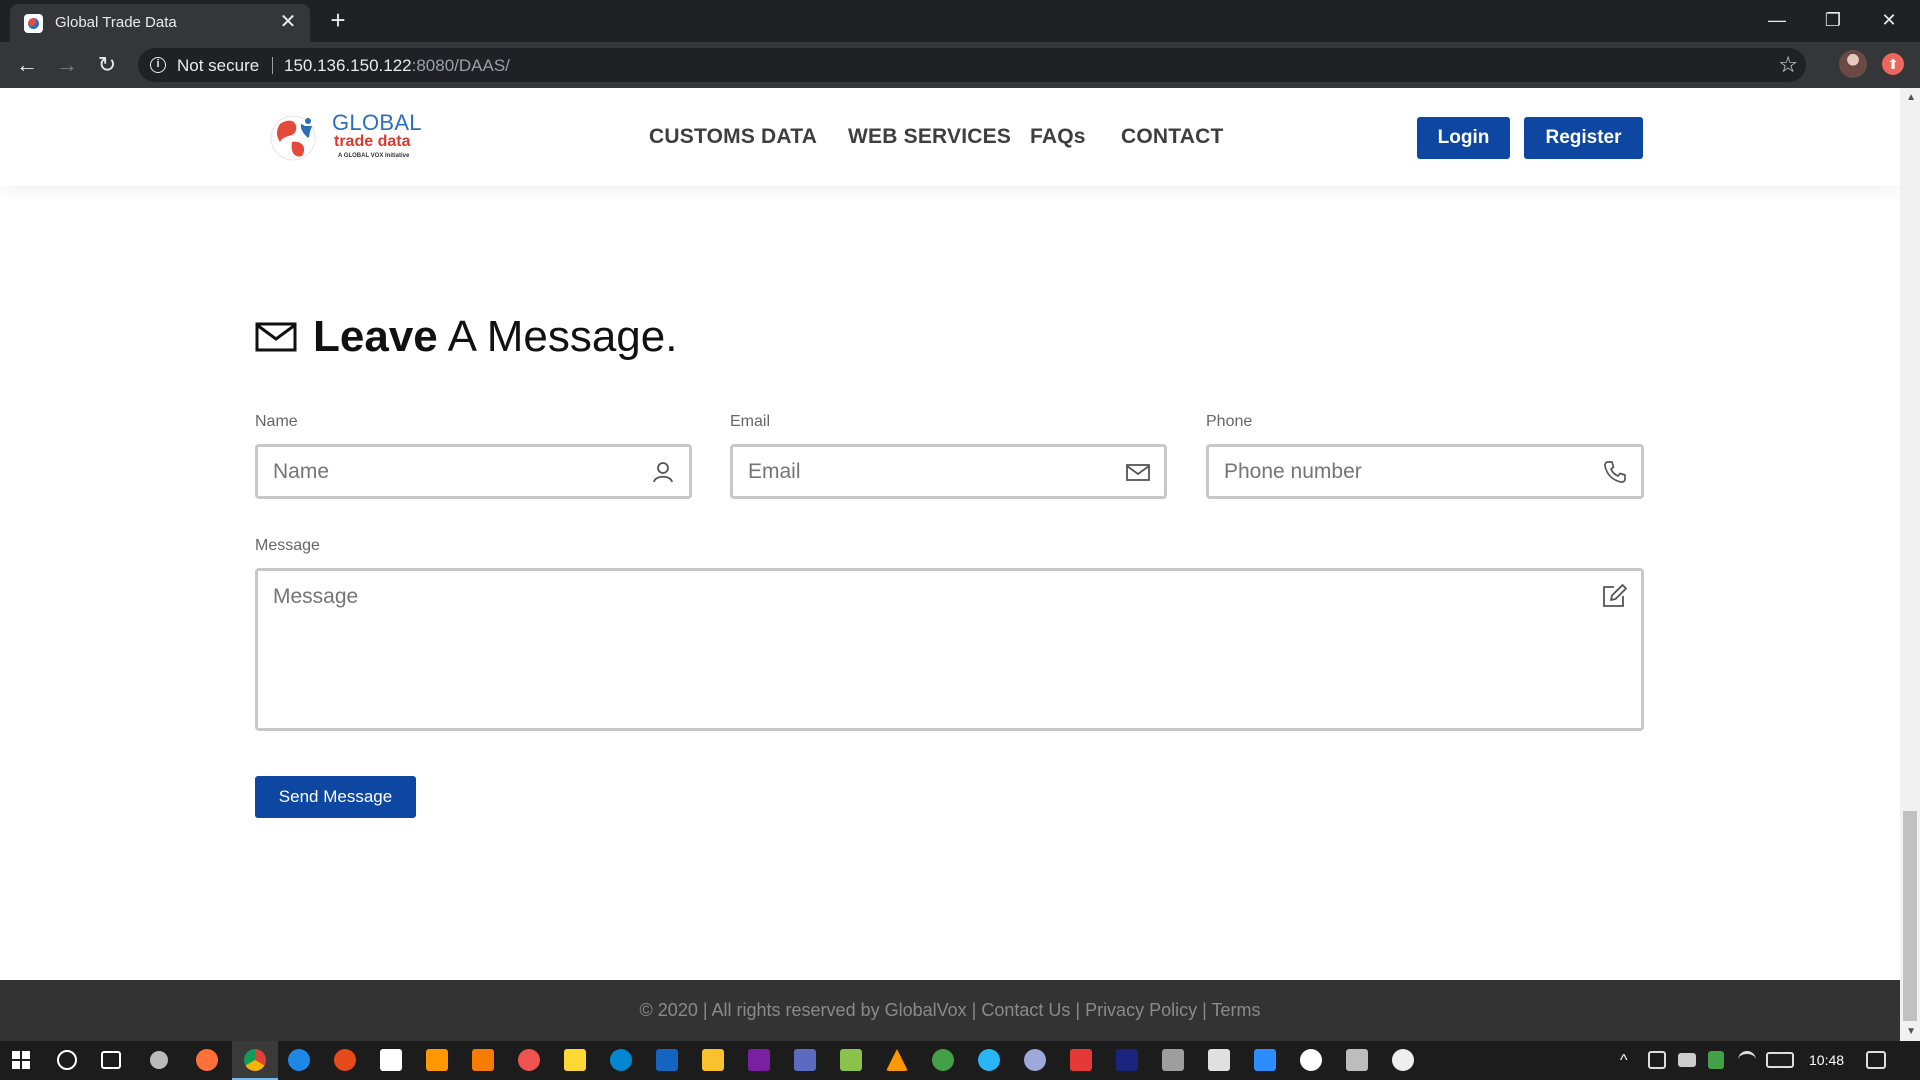 Image resolution: width=1920 pixels, height=1080 pixels. I want to click on tab-title: Global Trade Data, so click(116, 22).